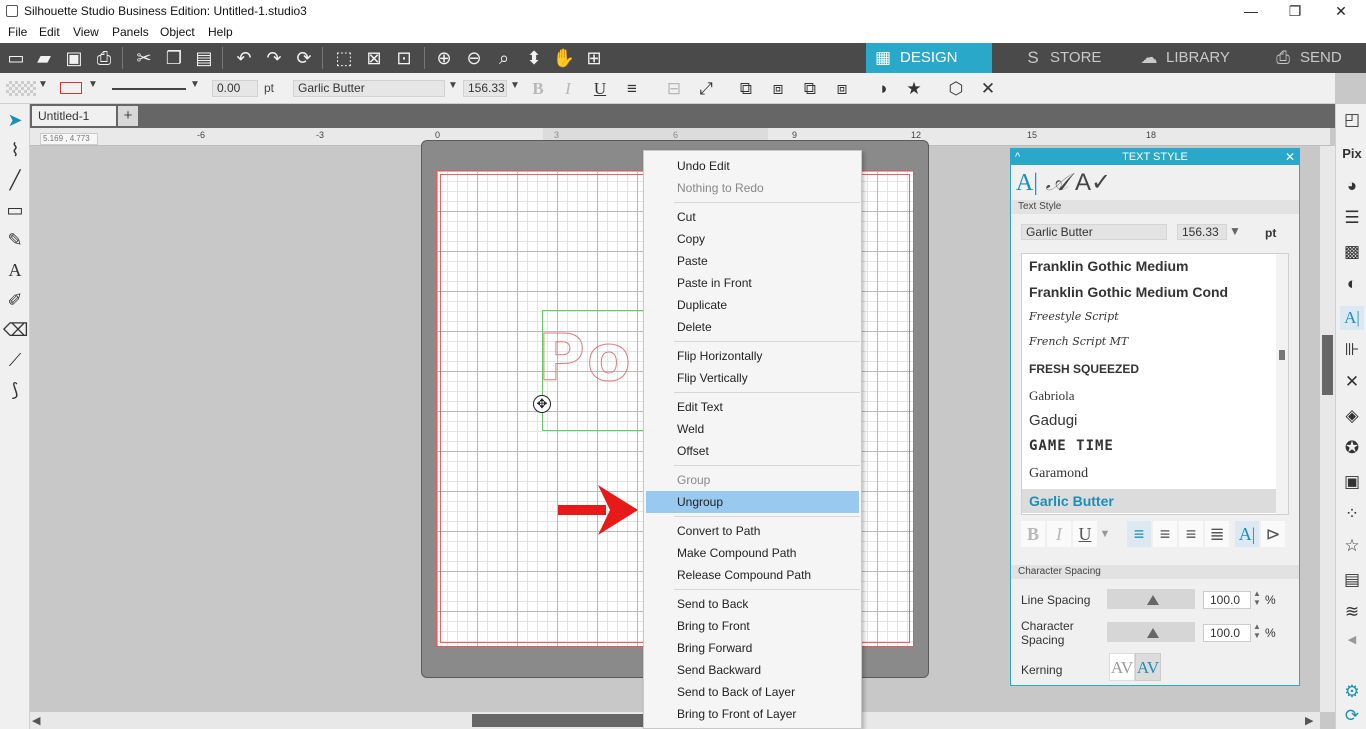 Image resolution: width=1366 pixels, height=729 pixels. What do you see at coordinates (1108, 266) in the screenshot?
I see `font-item: Franklin Gothic Medium` at bounding box center [1108, 266].